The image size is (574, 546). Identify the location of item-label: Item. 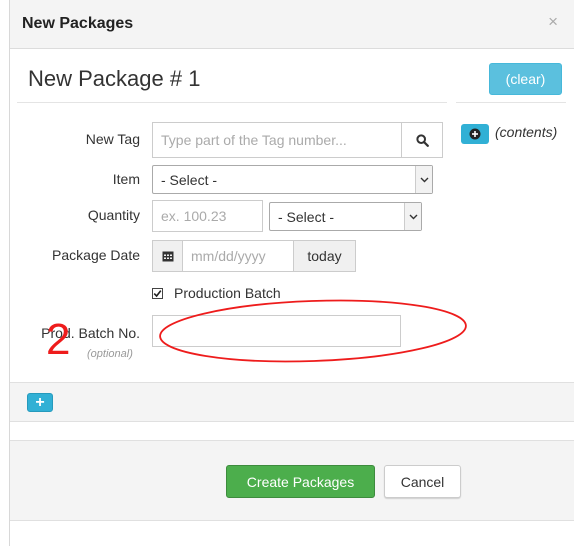
(126, 179).